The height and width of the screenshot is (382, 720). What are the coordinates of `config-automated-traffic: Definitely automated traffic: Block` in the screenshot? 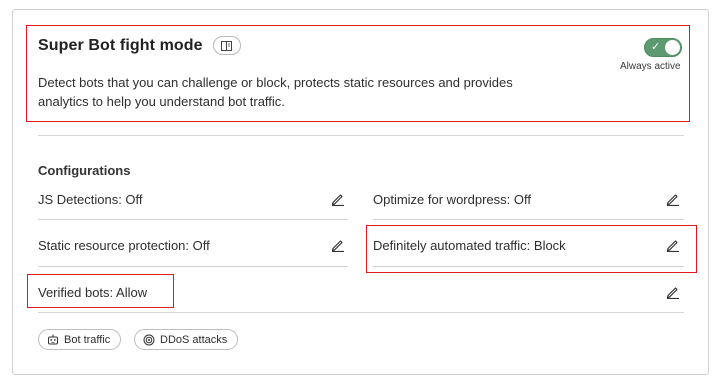 It's located at (469, 245).